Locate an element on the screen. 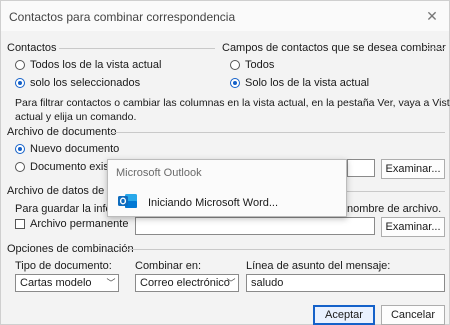 The width and height of the screenshot is (450, 325). data-file-heading: Archivo de datos de lo is located at coordinates (61, 191).